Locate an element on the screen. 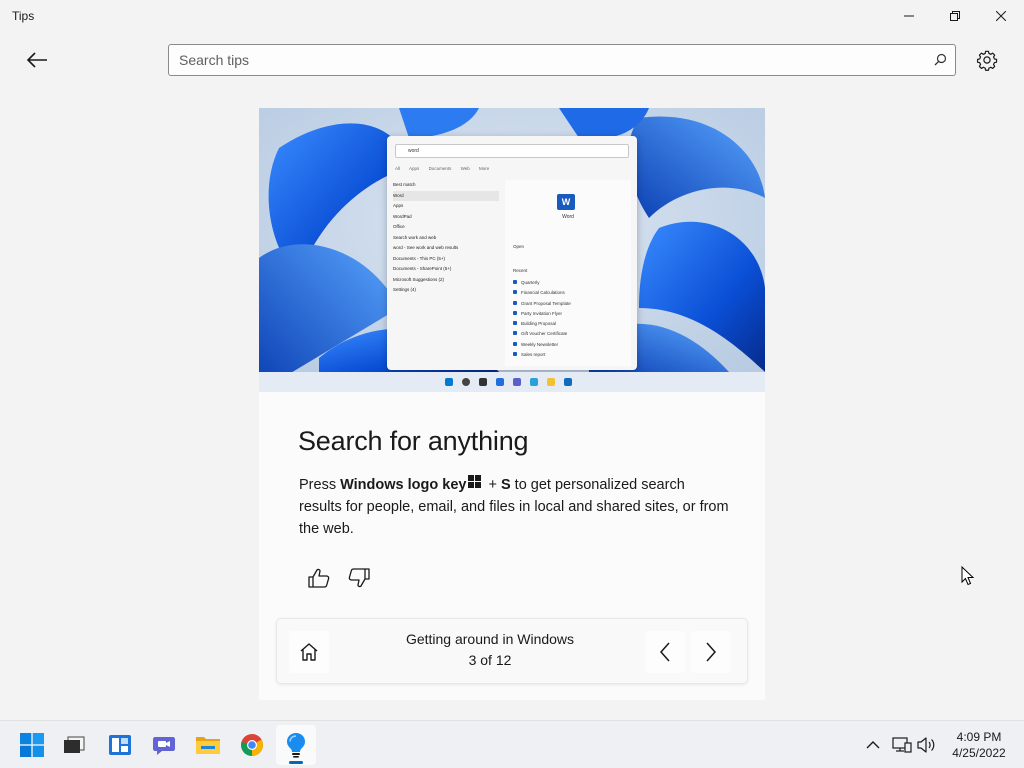 This screenshot has width=1024, height=768. tip-position: 3 of 12 is located at coordinates (490, 660).